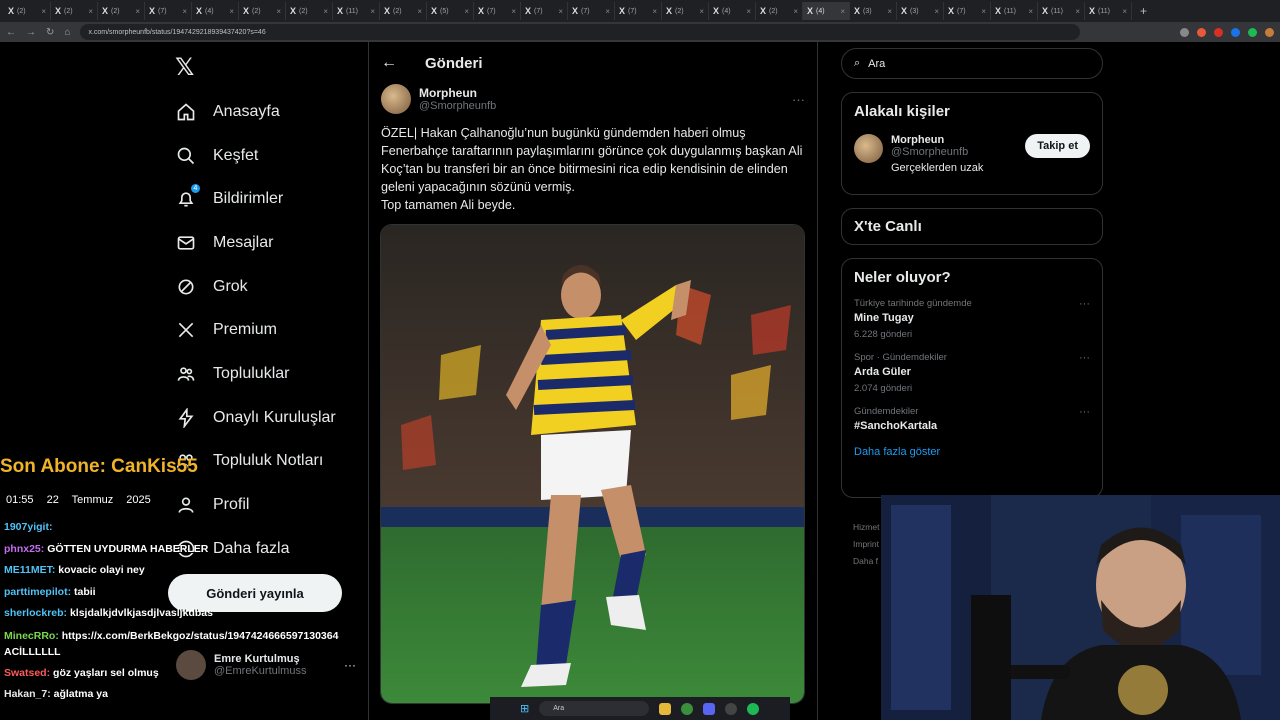  I want to click on reload-icon: ↻, so click(50, 32).